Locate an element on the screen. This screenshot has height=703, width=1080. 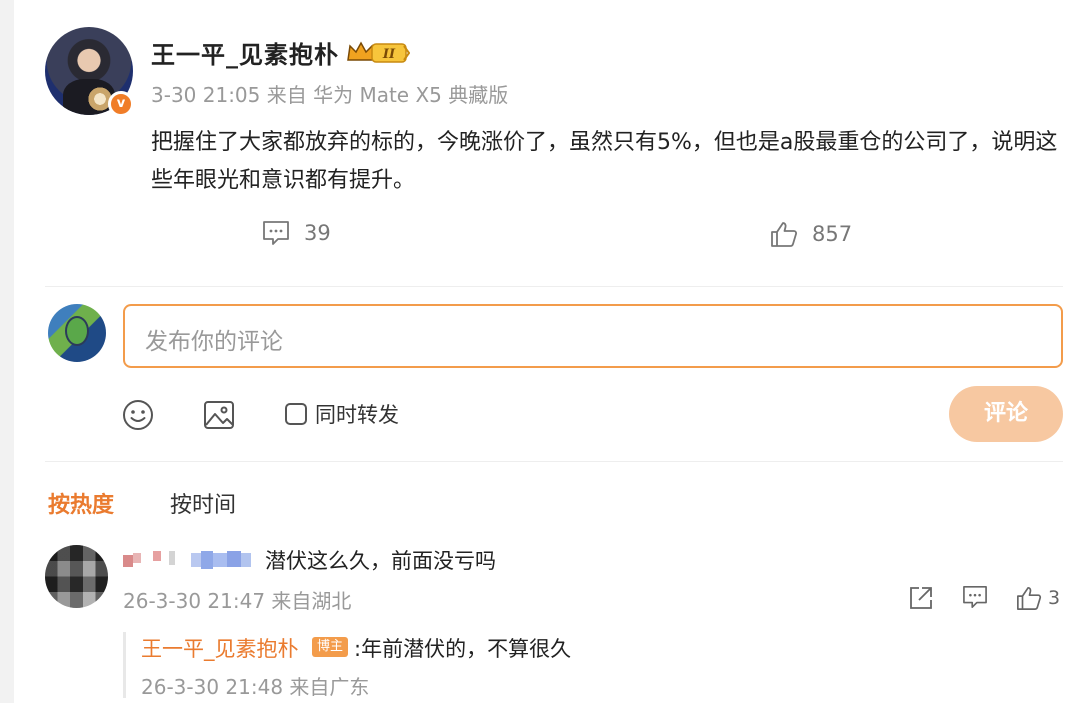
post-author-name: 王一平_见素抱朴 is located at coordinates (245, 52).